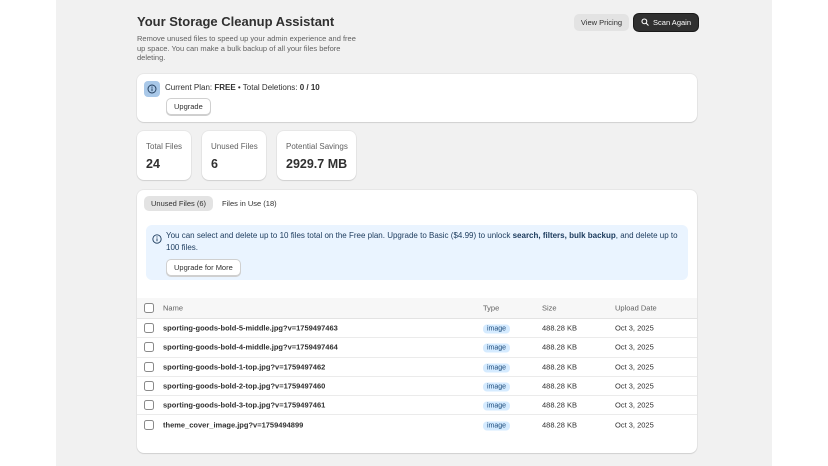 The width and height of the screenshot is (828, 466). What do you see at coordinates (179, 203) in the screenshot?
I see `tab-unused-files: Unused Files (6)` at bounding box center [179, 203].